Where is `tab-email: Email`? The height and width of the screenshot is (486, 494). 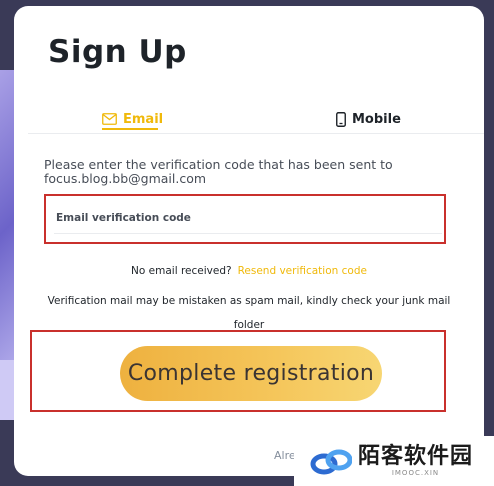 tab-email: Email is located at coordinates (132, 119).